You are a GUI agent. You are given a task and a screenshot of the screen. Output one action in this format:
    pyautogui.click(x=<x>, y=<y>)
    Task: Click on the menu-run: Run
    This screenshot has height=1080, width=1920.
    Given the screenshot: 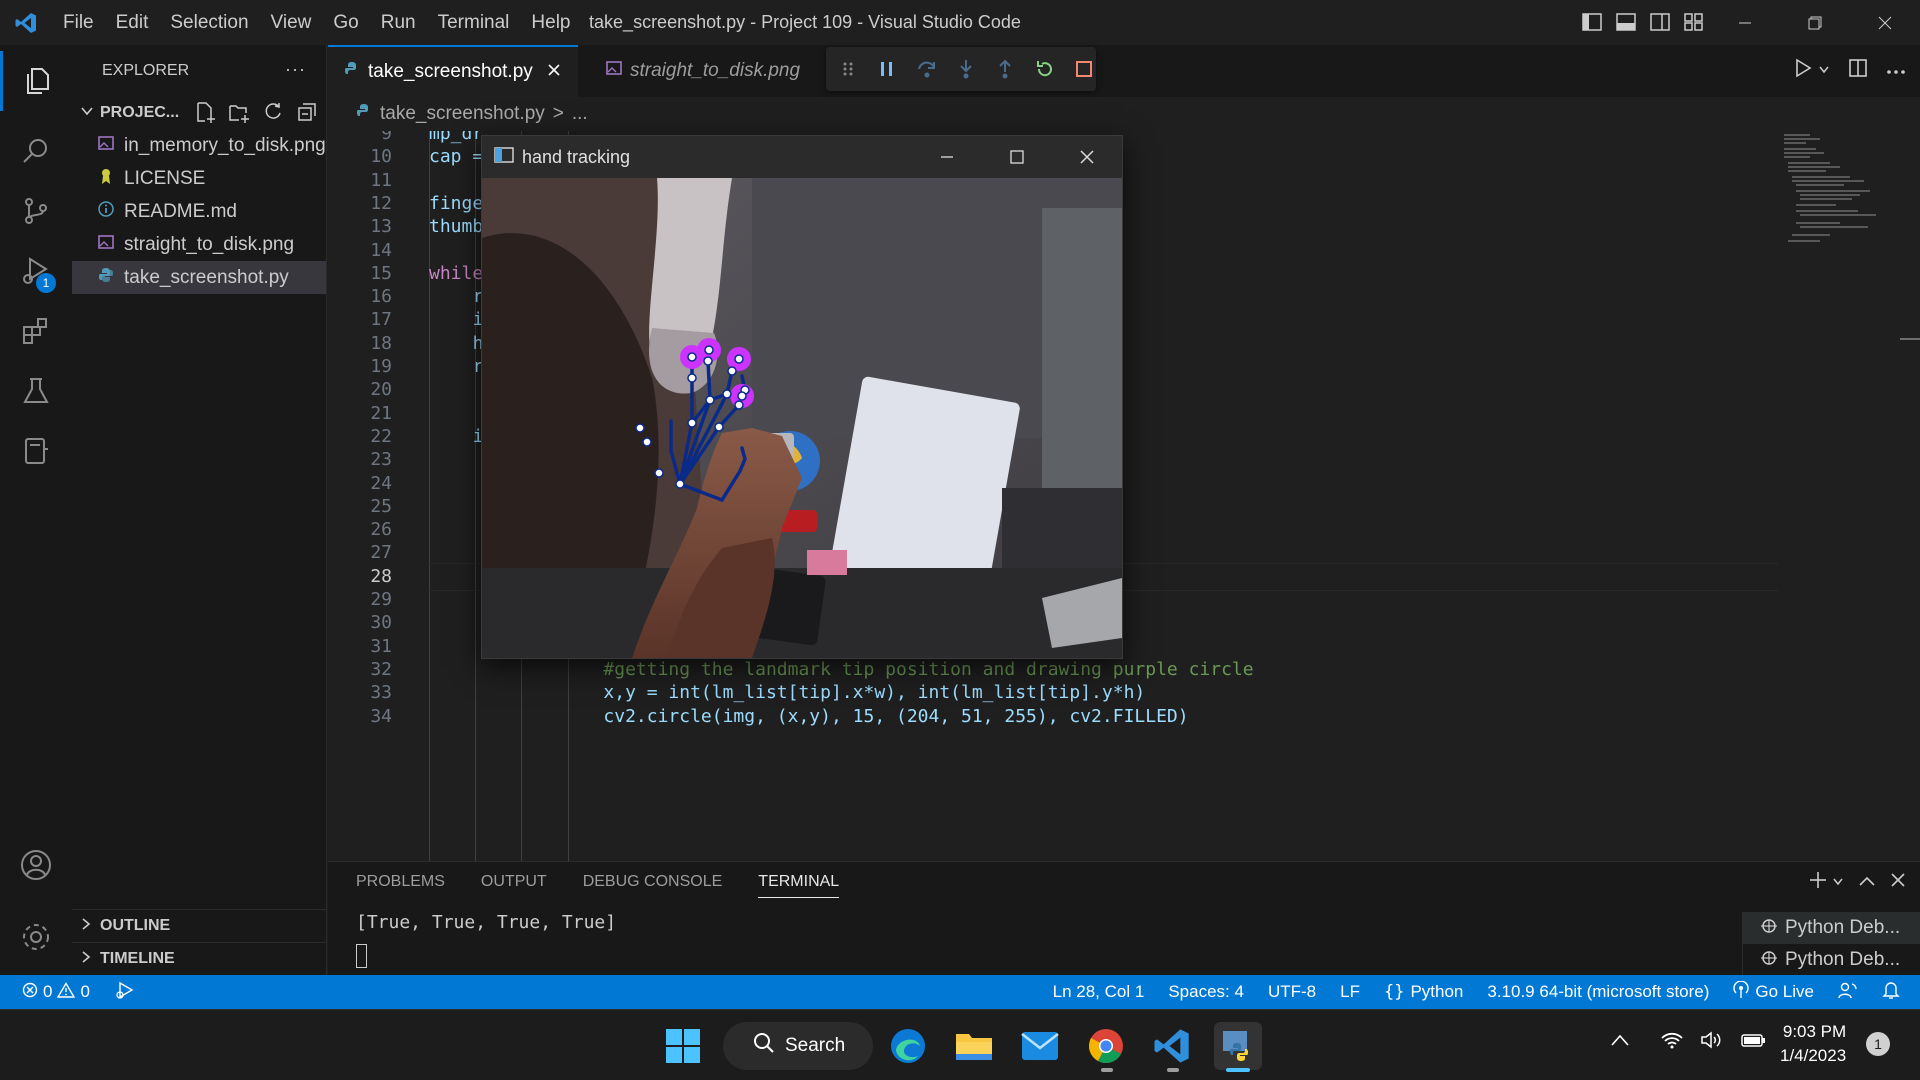 What is the action you would take?
    pyautogui.click(x=398, y=22)
    